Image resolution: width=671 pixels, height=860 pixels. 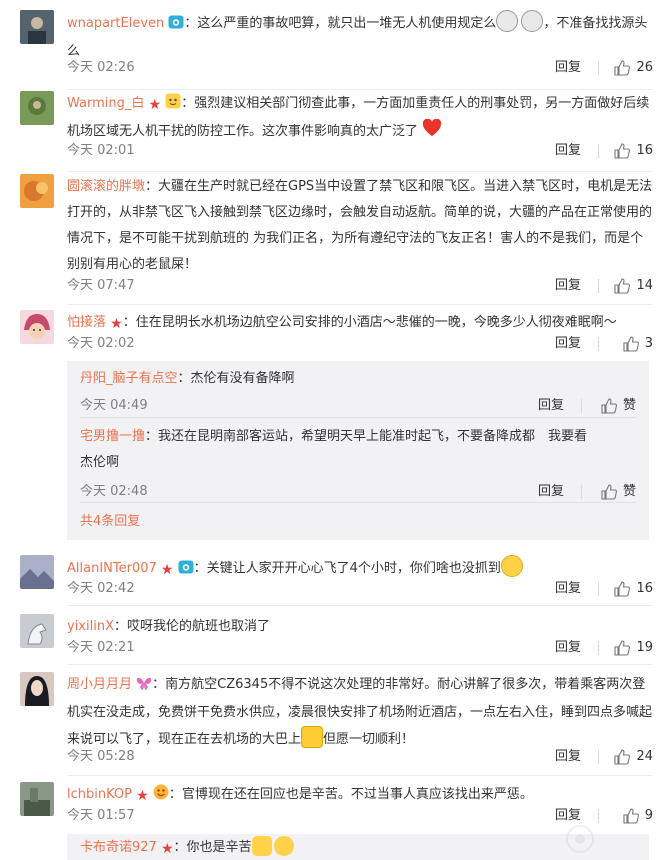 What do you see at coordinates (99, 684) in the screenshot?
I see `username: 周小月月月` at bounding box center [99, 684].